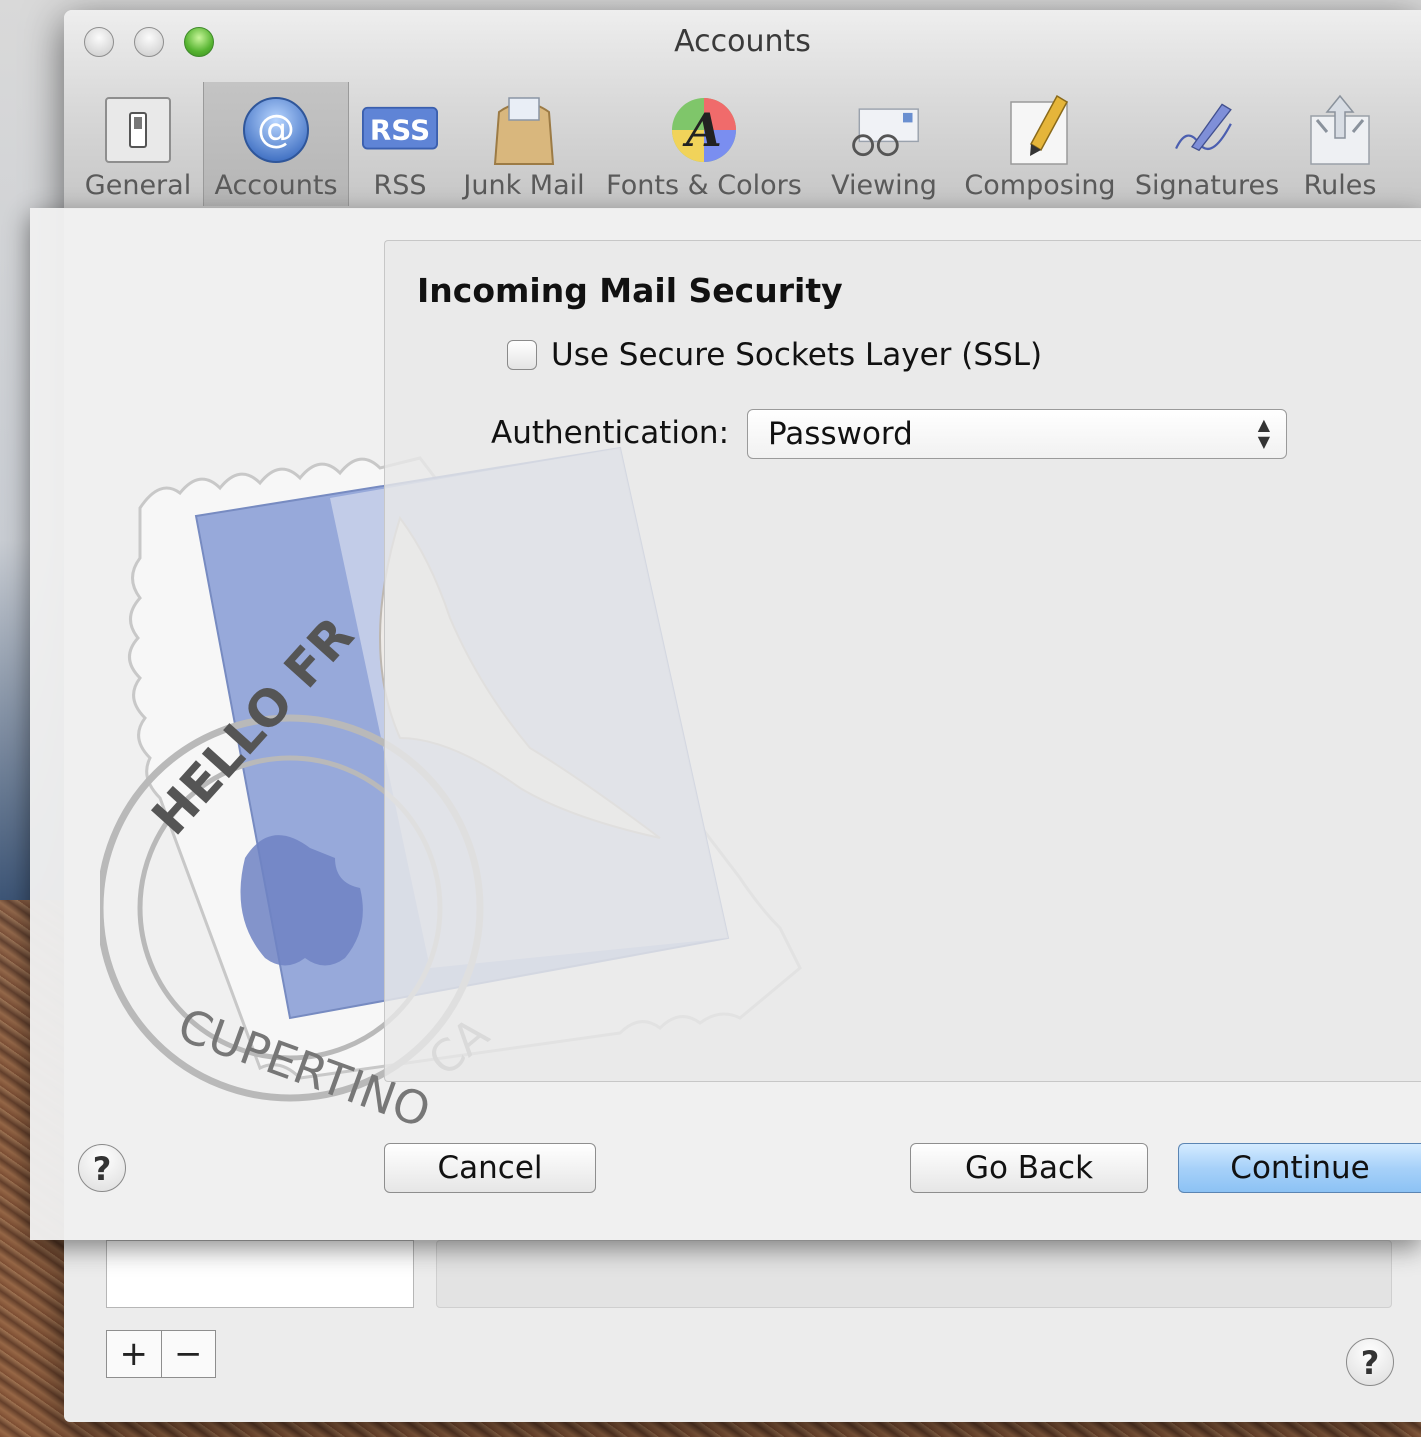  What do you see at coordinates (490, 1168) in the screenshot?
I see `cancel-button: Cancel` at bounding box center [490, 1168].